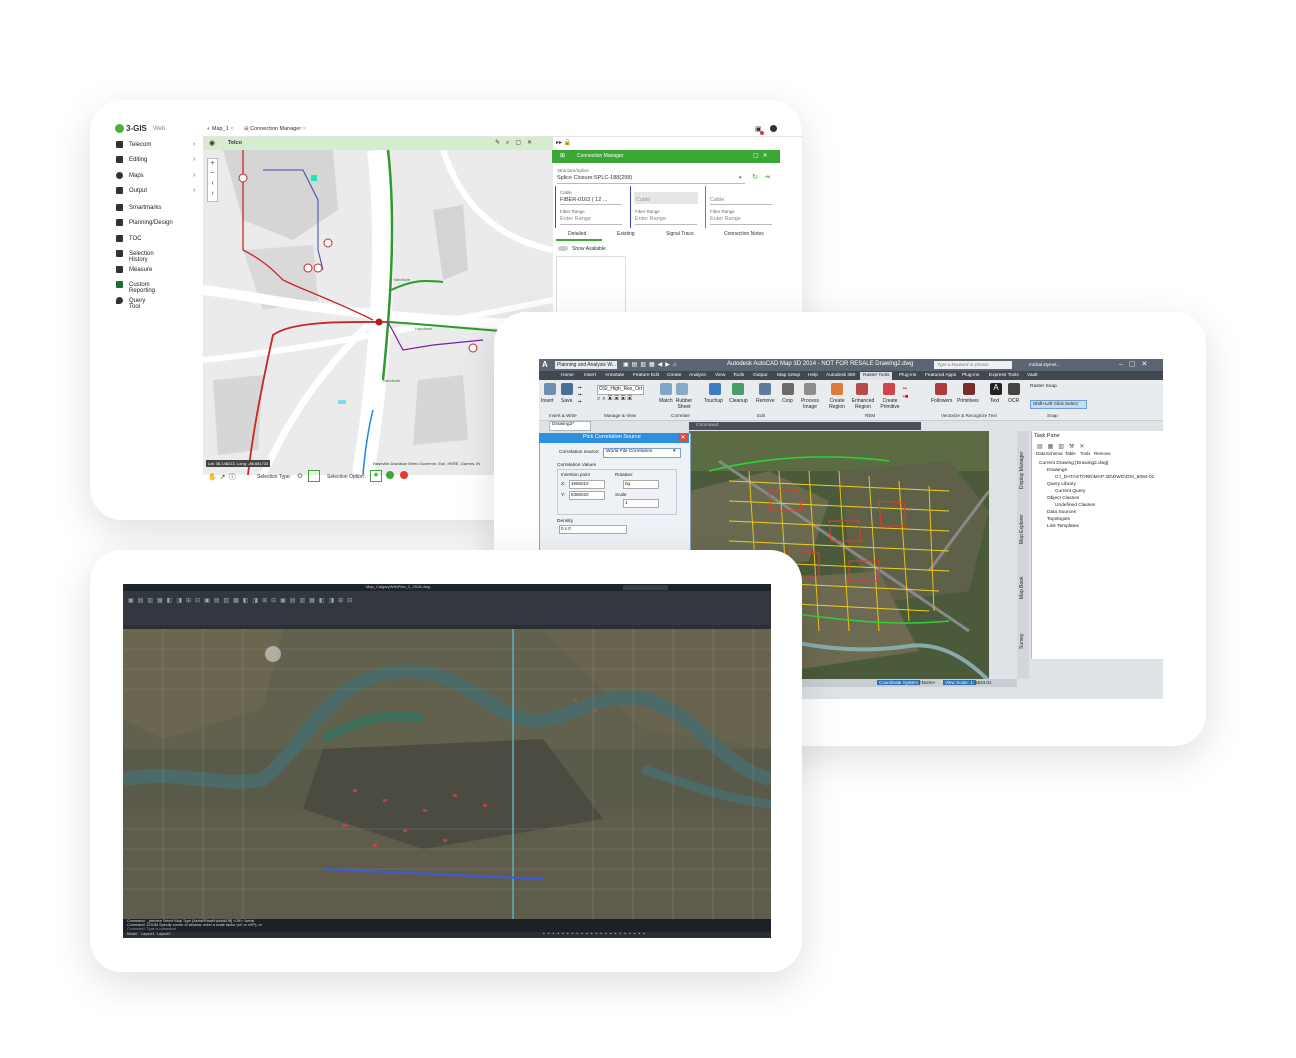 Image resolution: width=1296 pixels, height=1058 pixels. What do you see at coordinates (744, 234) in the screenshot?
I see `subtab-connection-notes: Connection Notes` at bounding box center [744, 234].